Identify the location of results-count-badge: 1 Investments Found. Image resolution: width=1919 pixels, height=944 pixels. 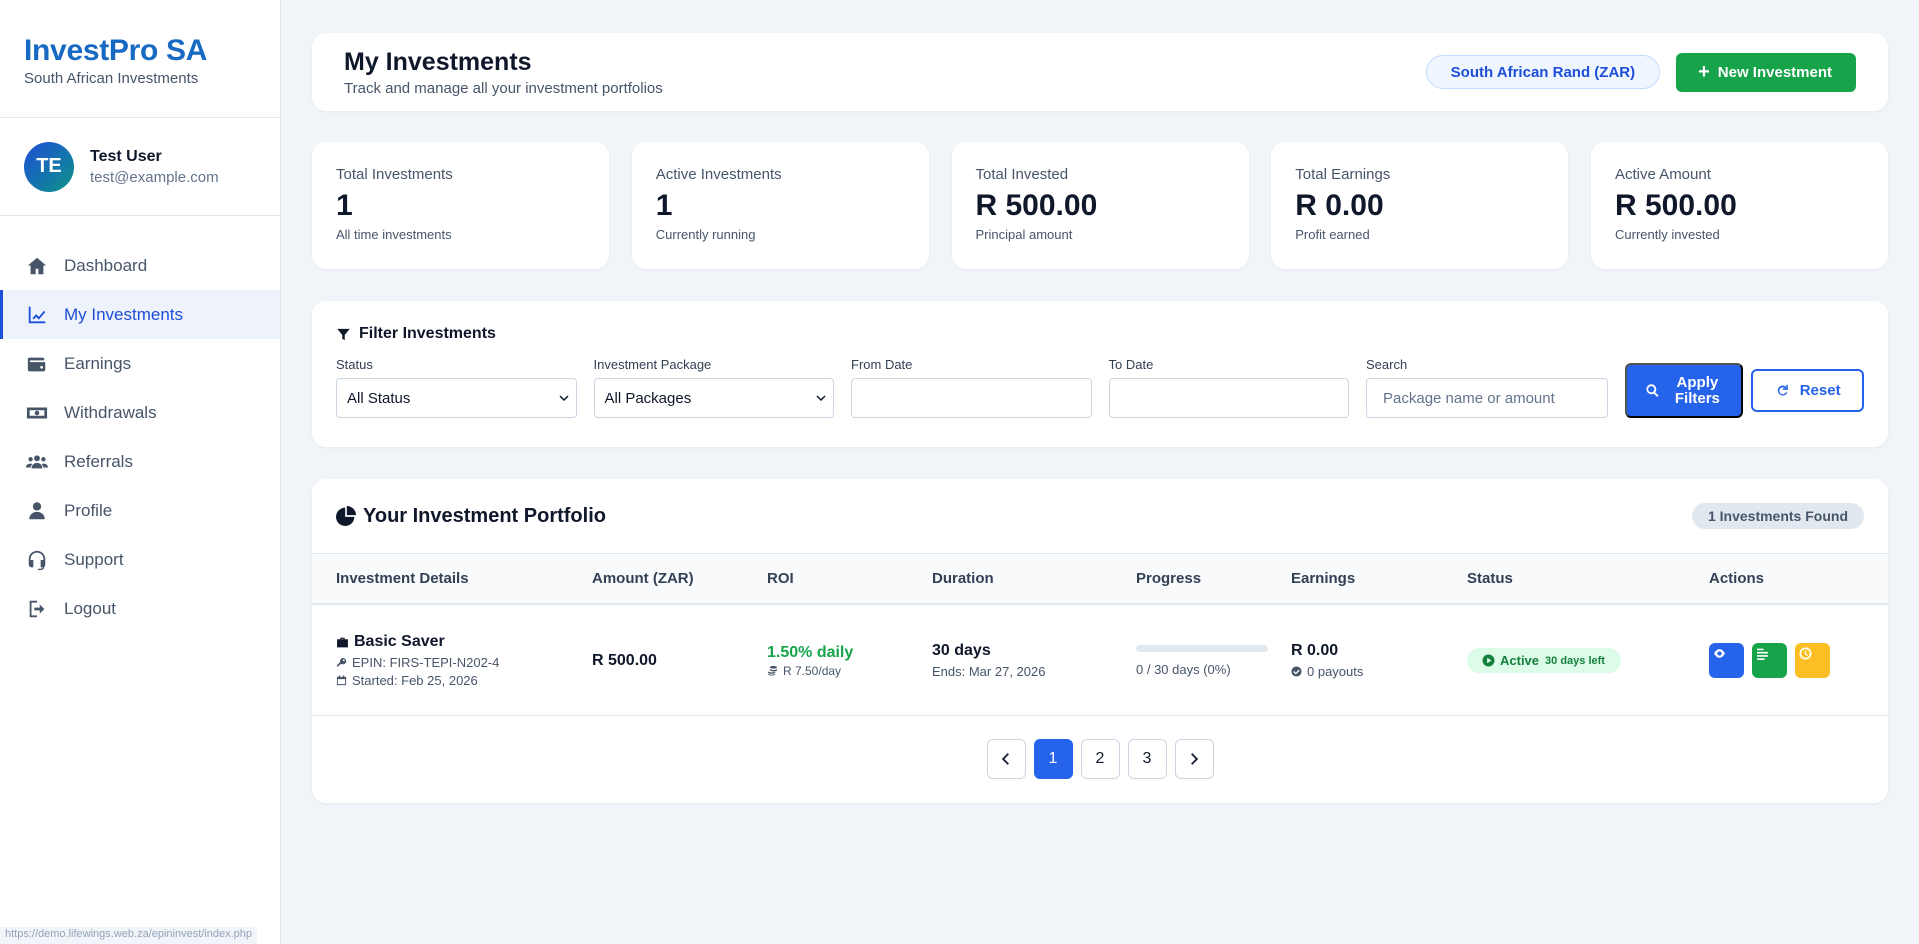
(1777, 516).